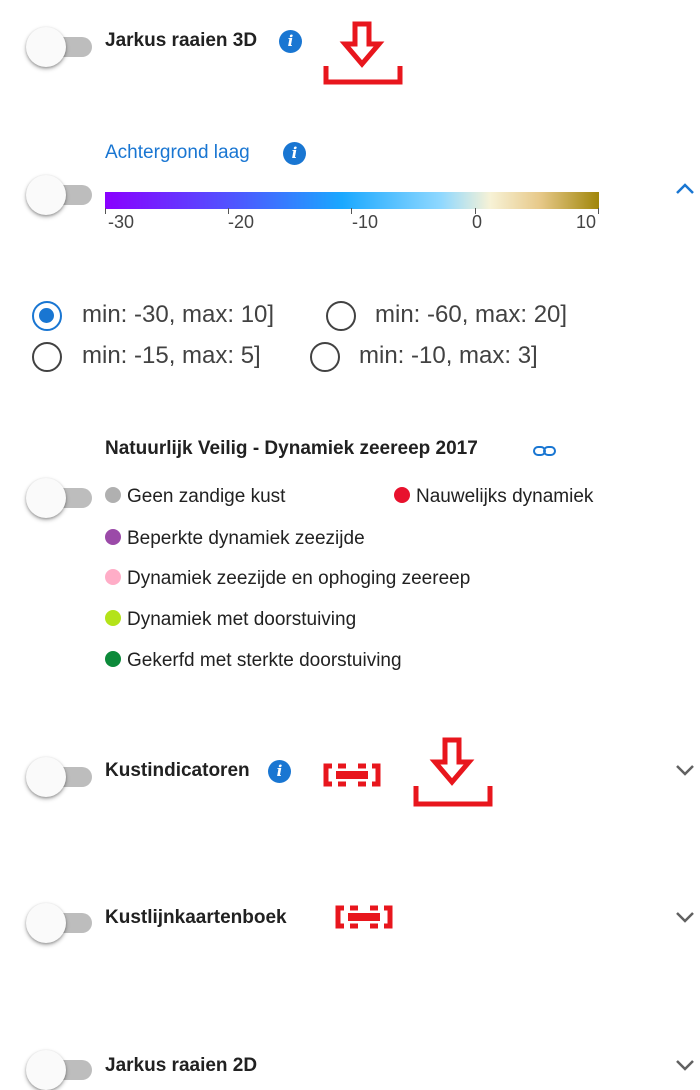  I want to click on tick-label: 10, so click(586, 222).